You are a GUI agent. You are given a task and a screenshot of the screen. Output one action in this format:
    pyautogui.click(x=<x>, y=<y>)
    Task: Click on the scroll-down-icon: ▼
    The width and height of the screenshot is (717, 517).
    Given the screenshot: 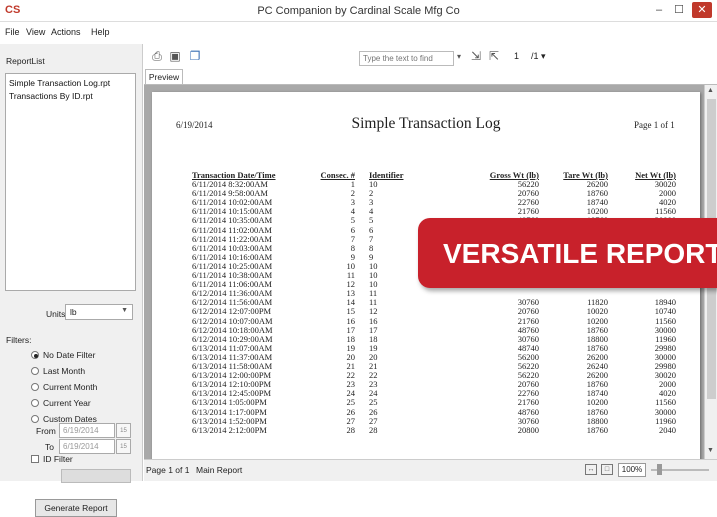 What is the action you would take?
    pyautogui.click(x=710, y=450)
    